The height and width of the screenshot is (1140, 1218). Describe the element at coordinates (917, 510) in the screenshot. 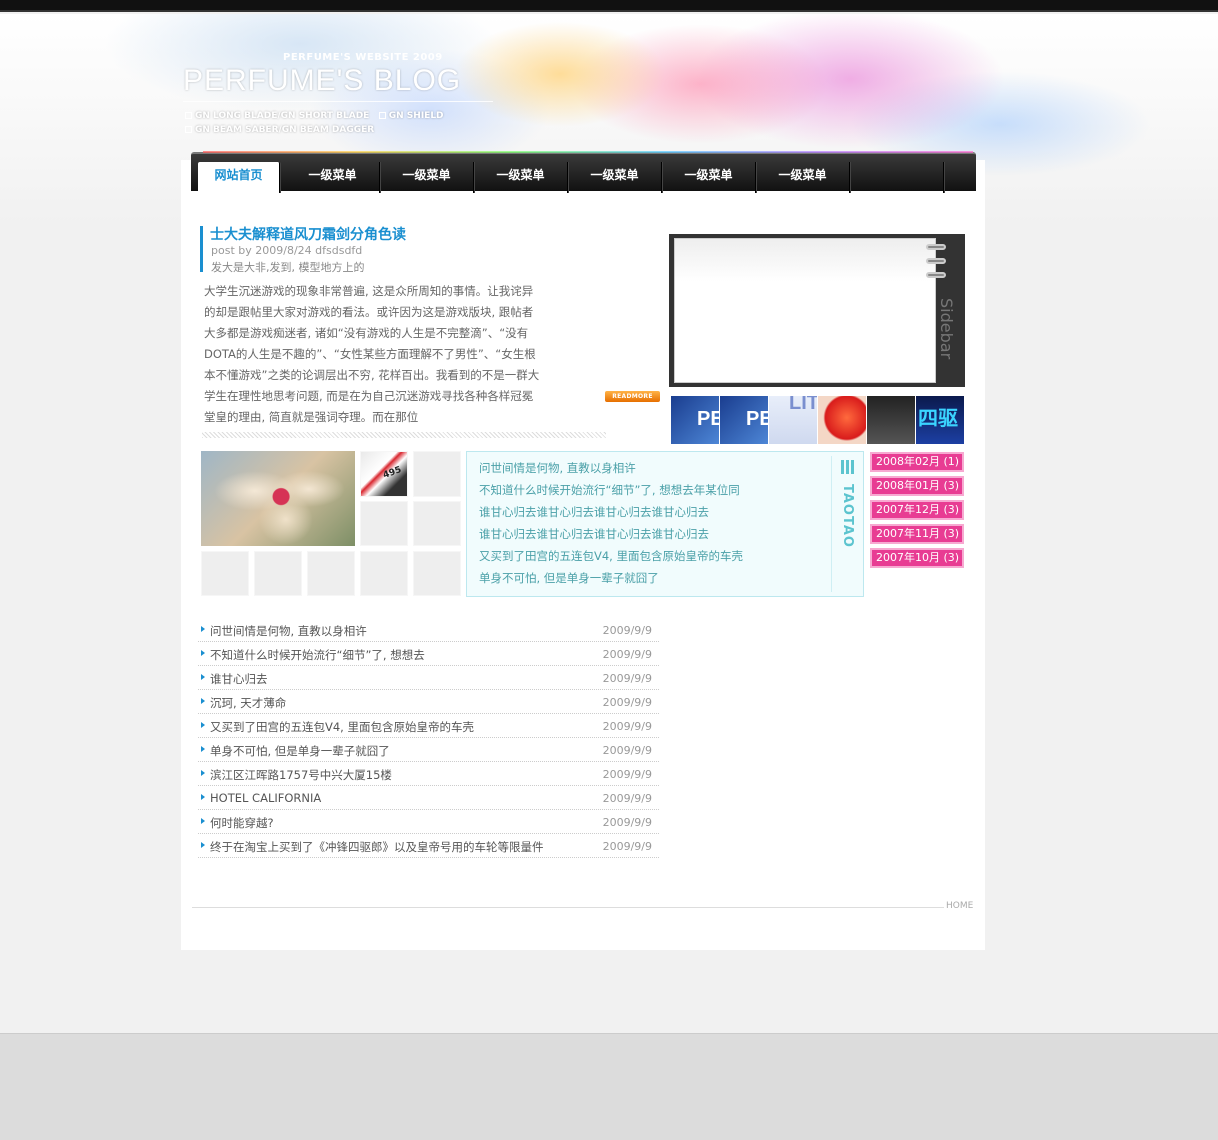

I see `archive-link: 2007年12月 (3)` at that location.